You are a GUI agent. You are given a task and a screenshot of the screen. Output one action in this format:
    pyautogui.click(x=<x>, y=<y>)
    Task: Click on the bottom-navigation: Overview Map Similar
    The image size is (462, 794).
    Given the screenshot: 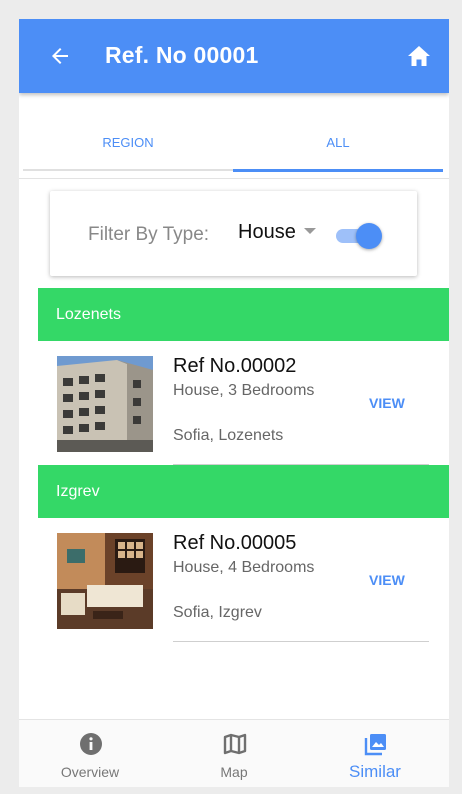 What is the action you would take?
    pyautogui.click(x=234, y=753)
    